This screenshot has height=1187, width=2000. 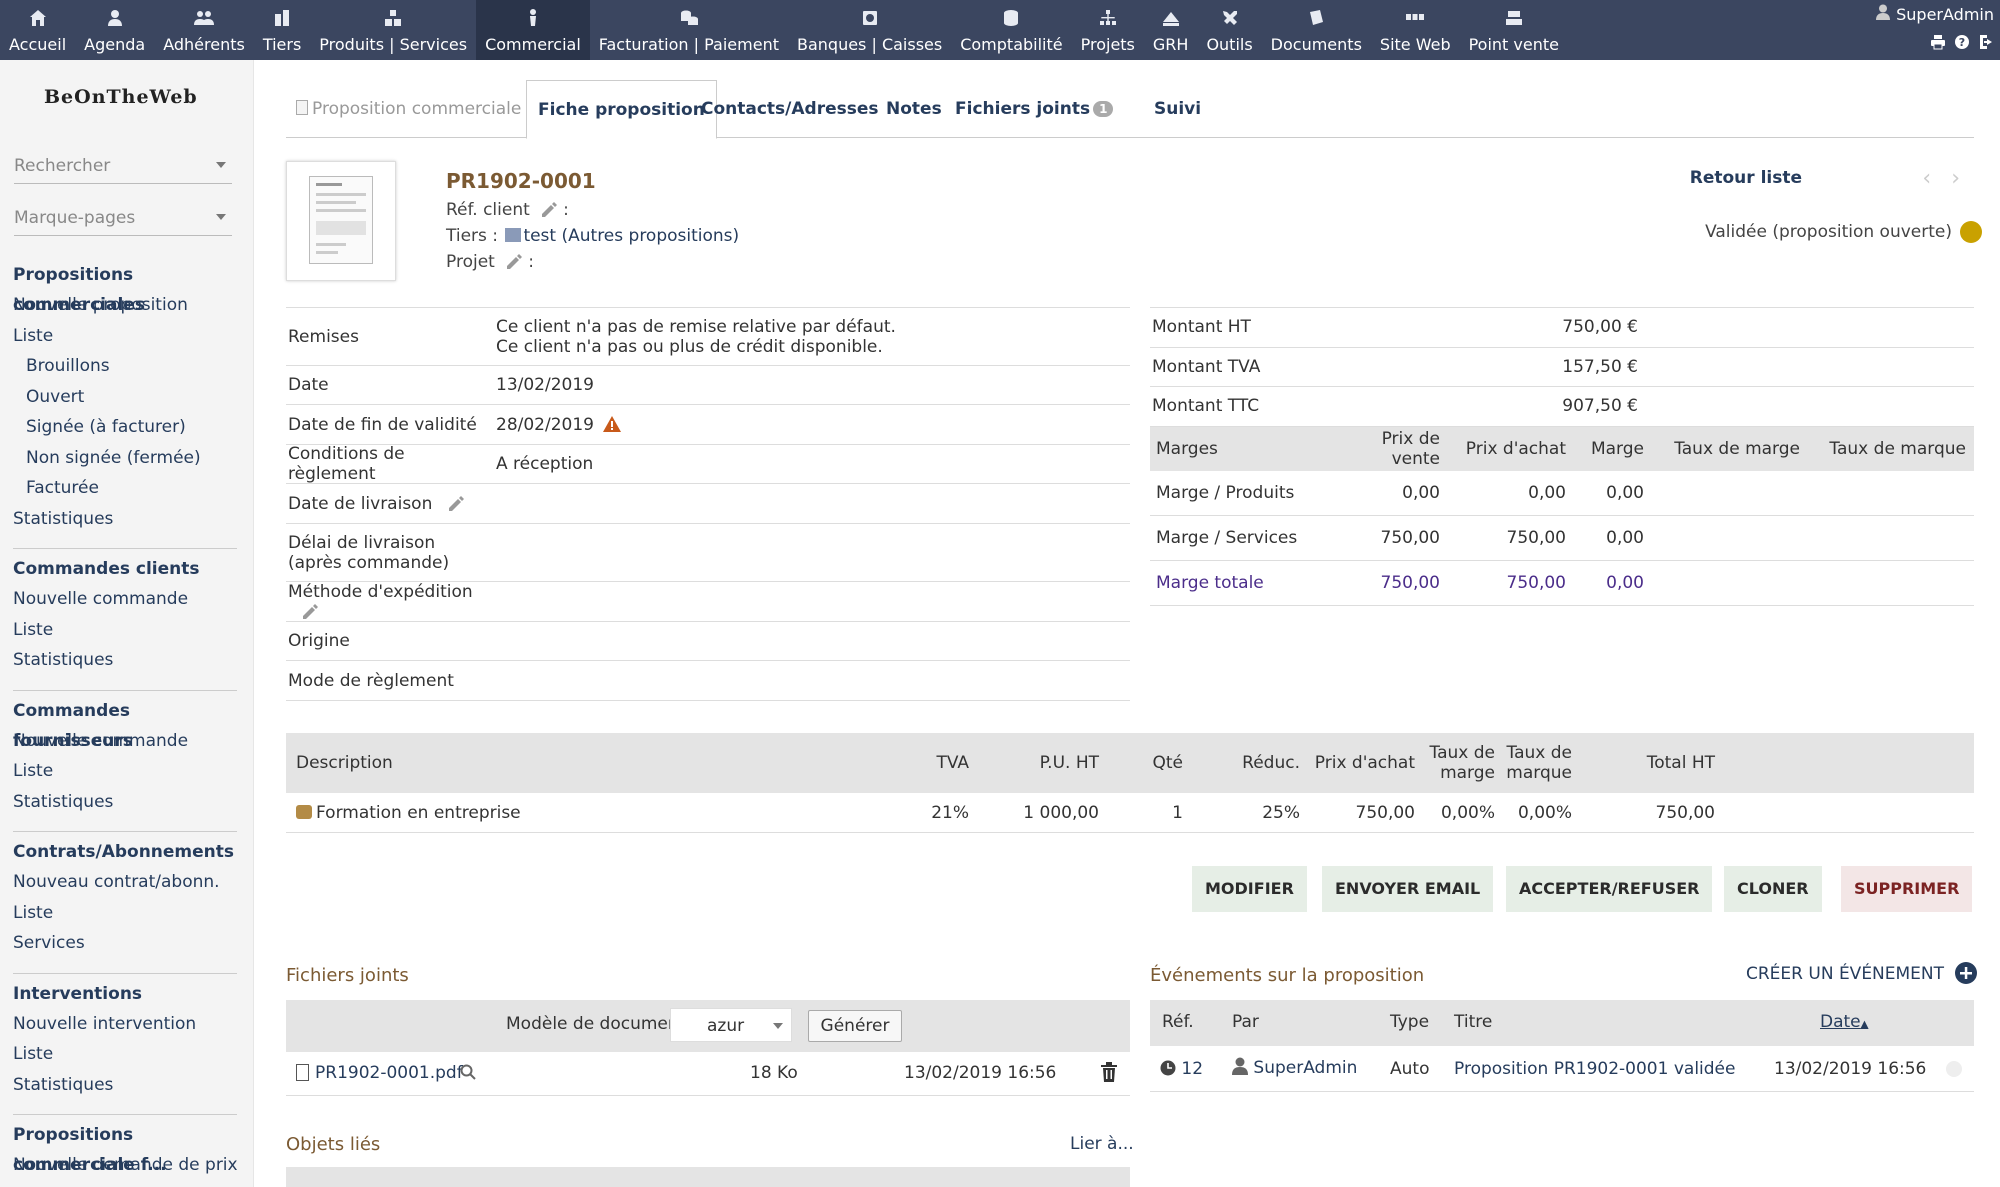 What do you see at coordinates (127, 994) in the screenshot?
I see `sidebar-section-title: Interventions` at bounding box center [127, 994].